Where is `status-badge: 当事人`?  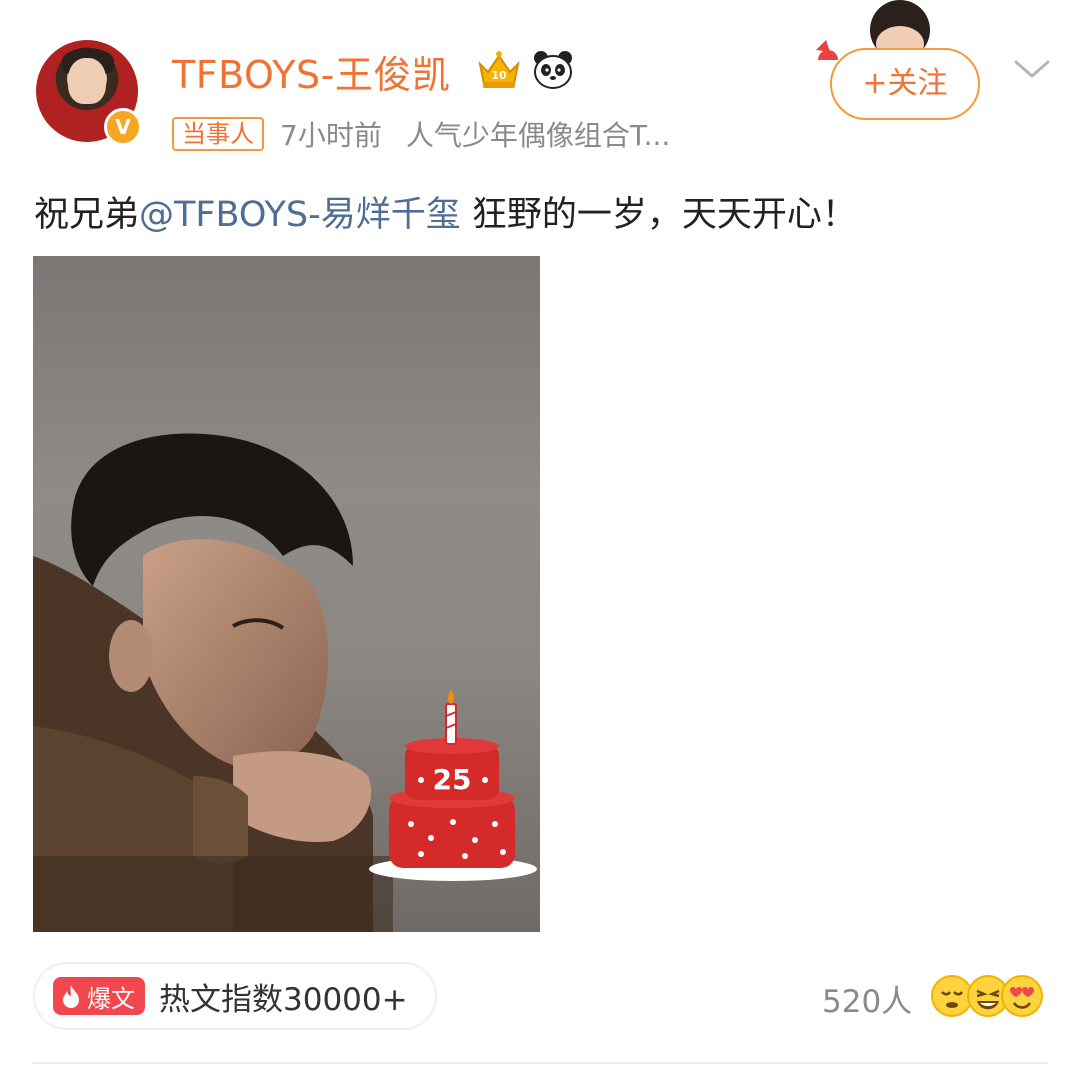 status-badge: 当事人 is located at coordinates (218, 134).